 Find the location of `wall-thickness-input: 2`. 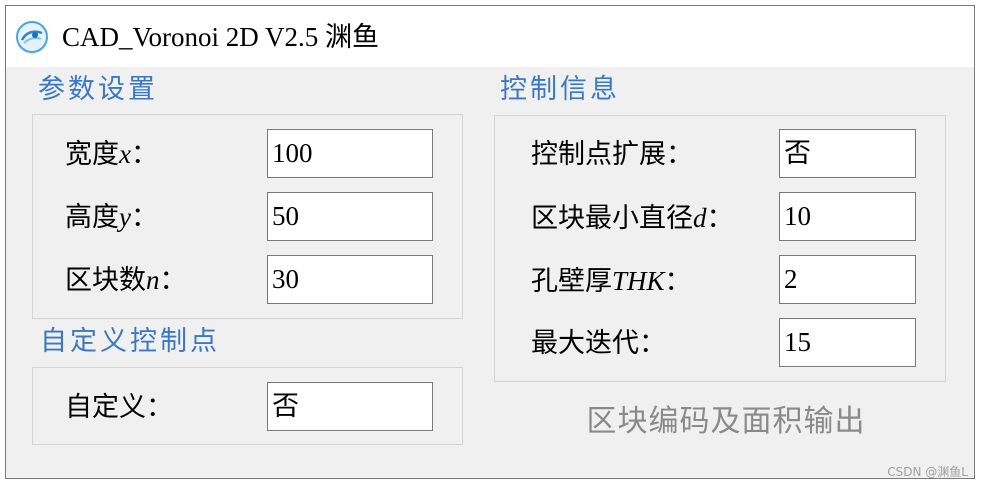

wall-thickness-input: 2 is located at coordinates (847, 279).